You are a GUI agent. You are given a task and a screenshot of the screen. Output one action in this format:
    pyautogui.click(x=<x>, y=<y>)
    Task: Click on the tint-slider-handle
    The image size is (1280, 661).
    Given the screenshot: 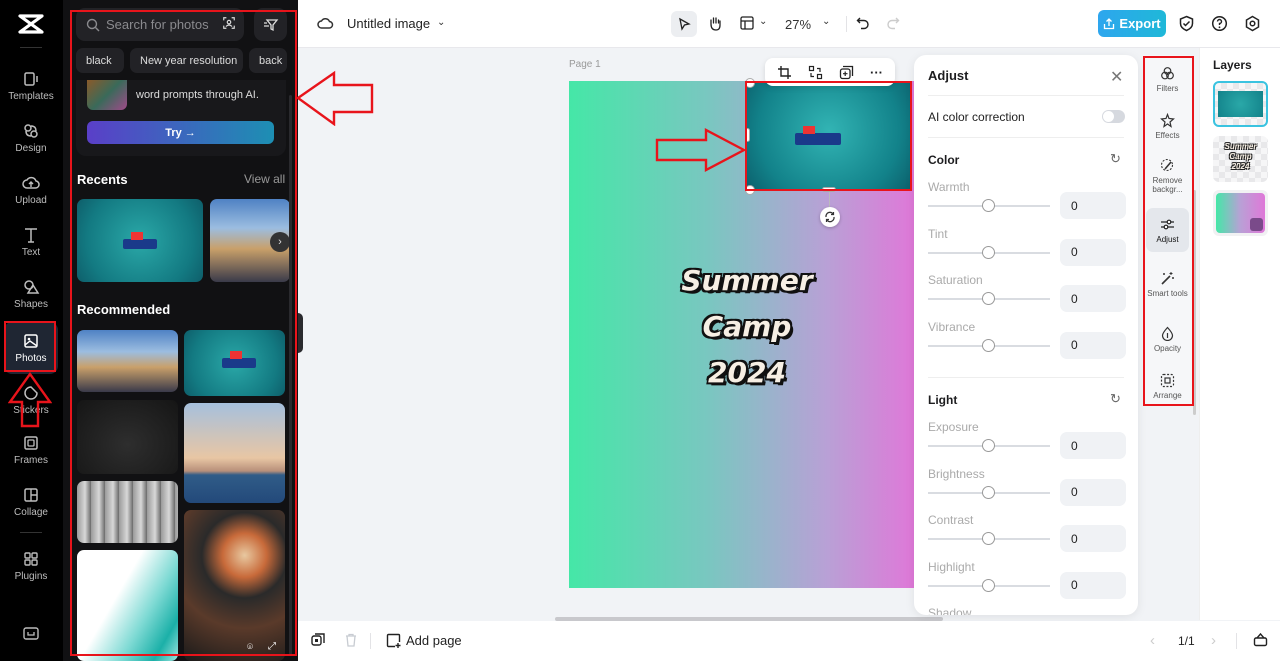 What is the action you would take?
    pyautogui.click(x=988, y=252)
    